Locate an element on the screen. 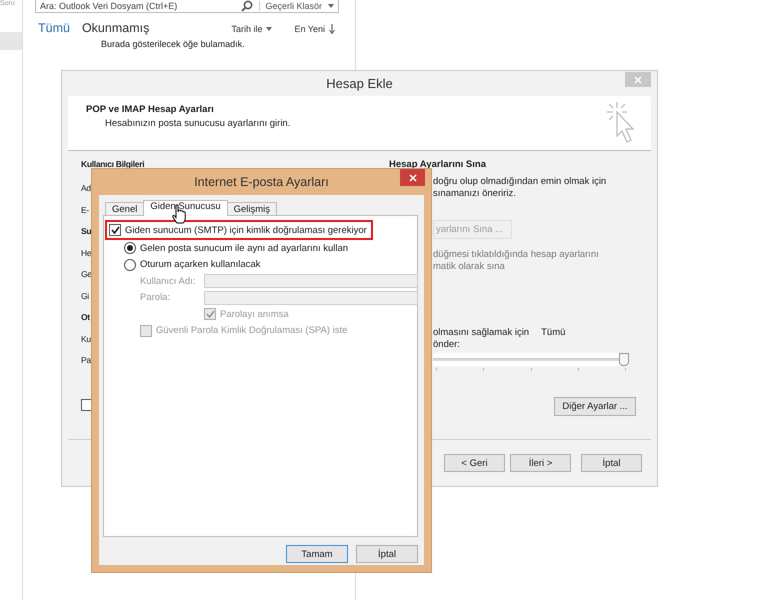 This screenshot has width=775, height=600. checkbox-label: Güvenli Parola Kimlik Doğrulaması (SPA) iste is located at coordinates (252, 330).